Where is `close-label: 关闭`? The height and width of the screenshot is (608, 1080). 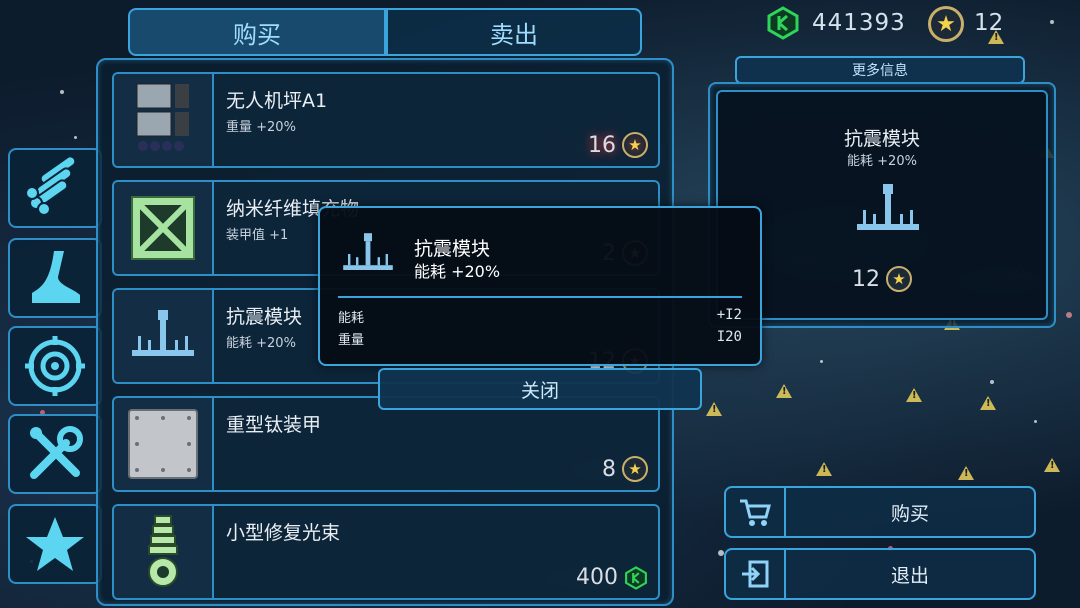 close-label: 关闭 is located at coordinates (539, 390).